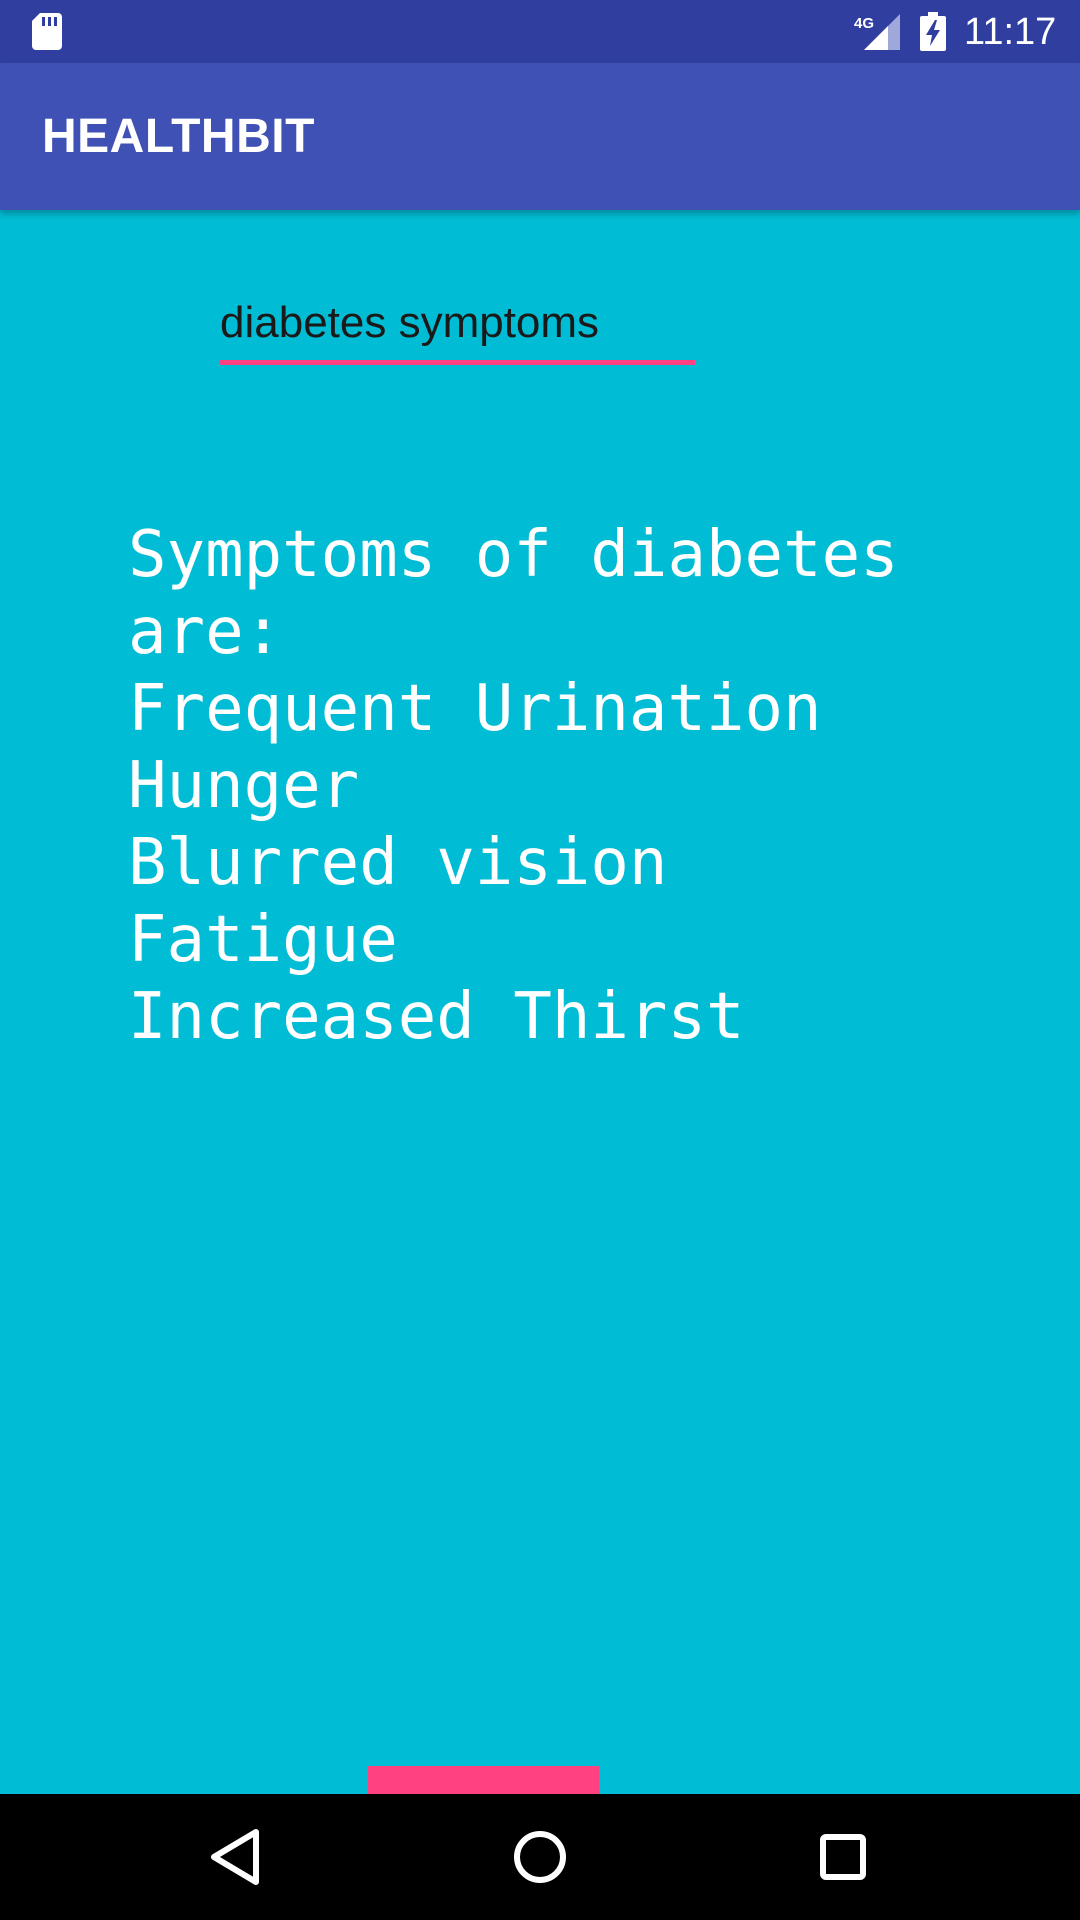 The image size is (1080, 1920). I want to click on search-input, so click(457, 325).